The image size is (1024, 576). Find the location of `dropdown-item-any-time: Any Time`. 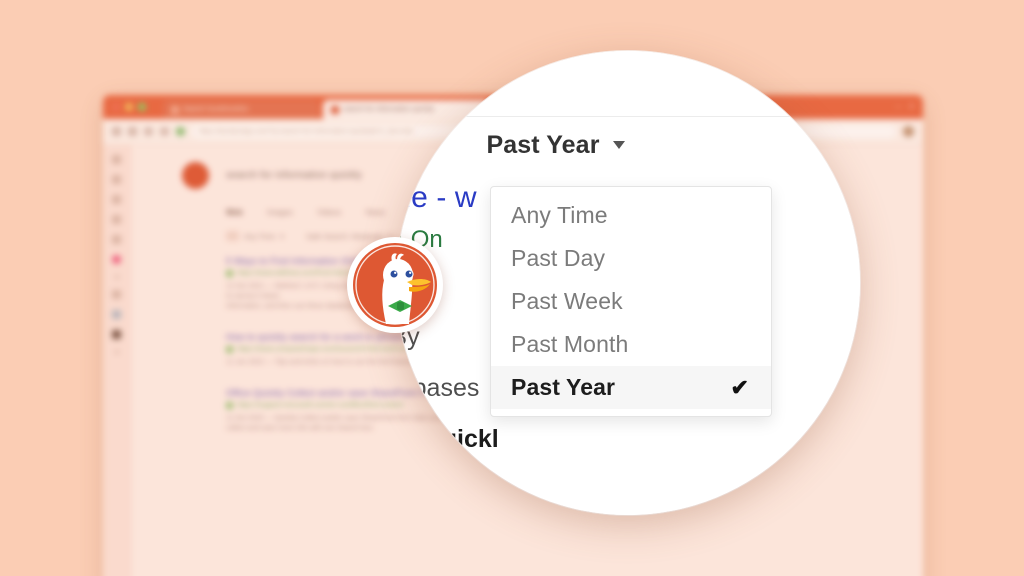

dropdown-item-any-time: Any Time is located at coordinates (631, 215).